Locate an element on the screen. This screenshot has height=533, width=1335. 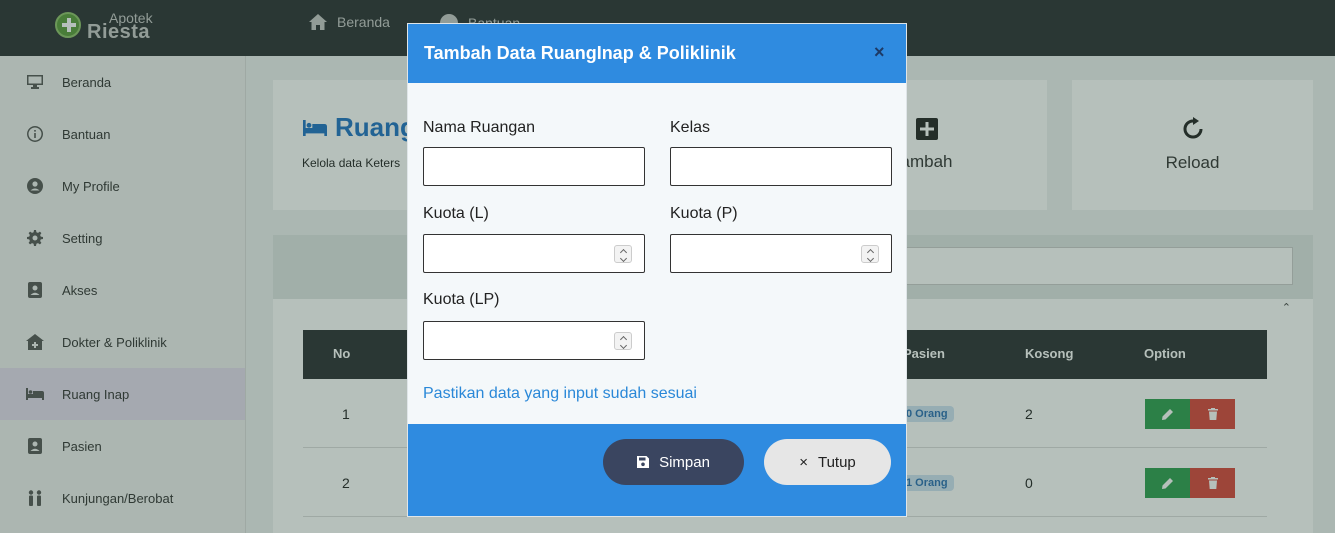
cancel-button: × Tutup is located at coordinates (827, 462).